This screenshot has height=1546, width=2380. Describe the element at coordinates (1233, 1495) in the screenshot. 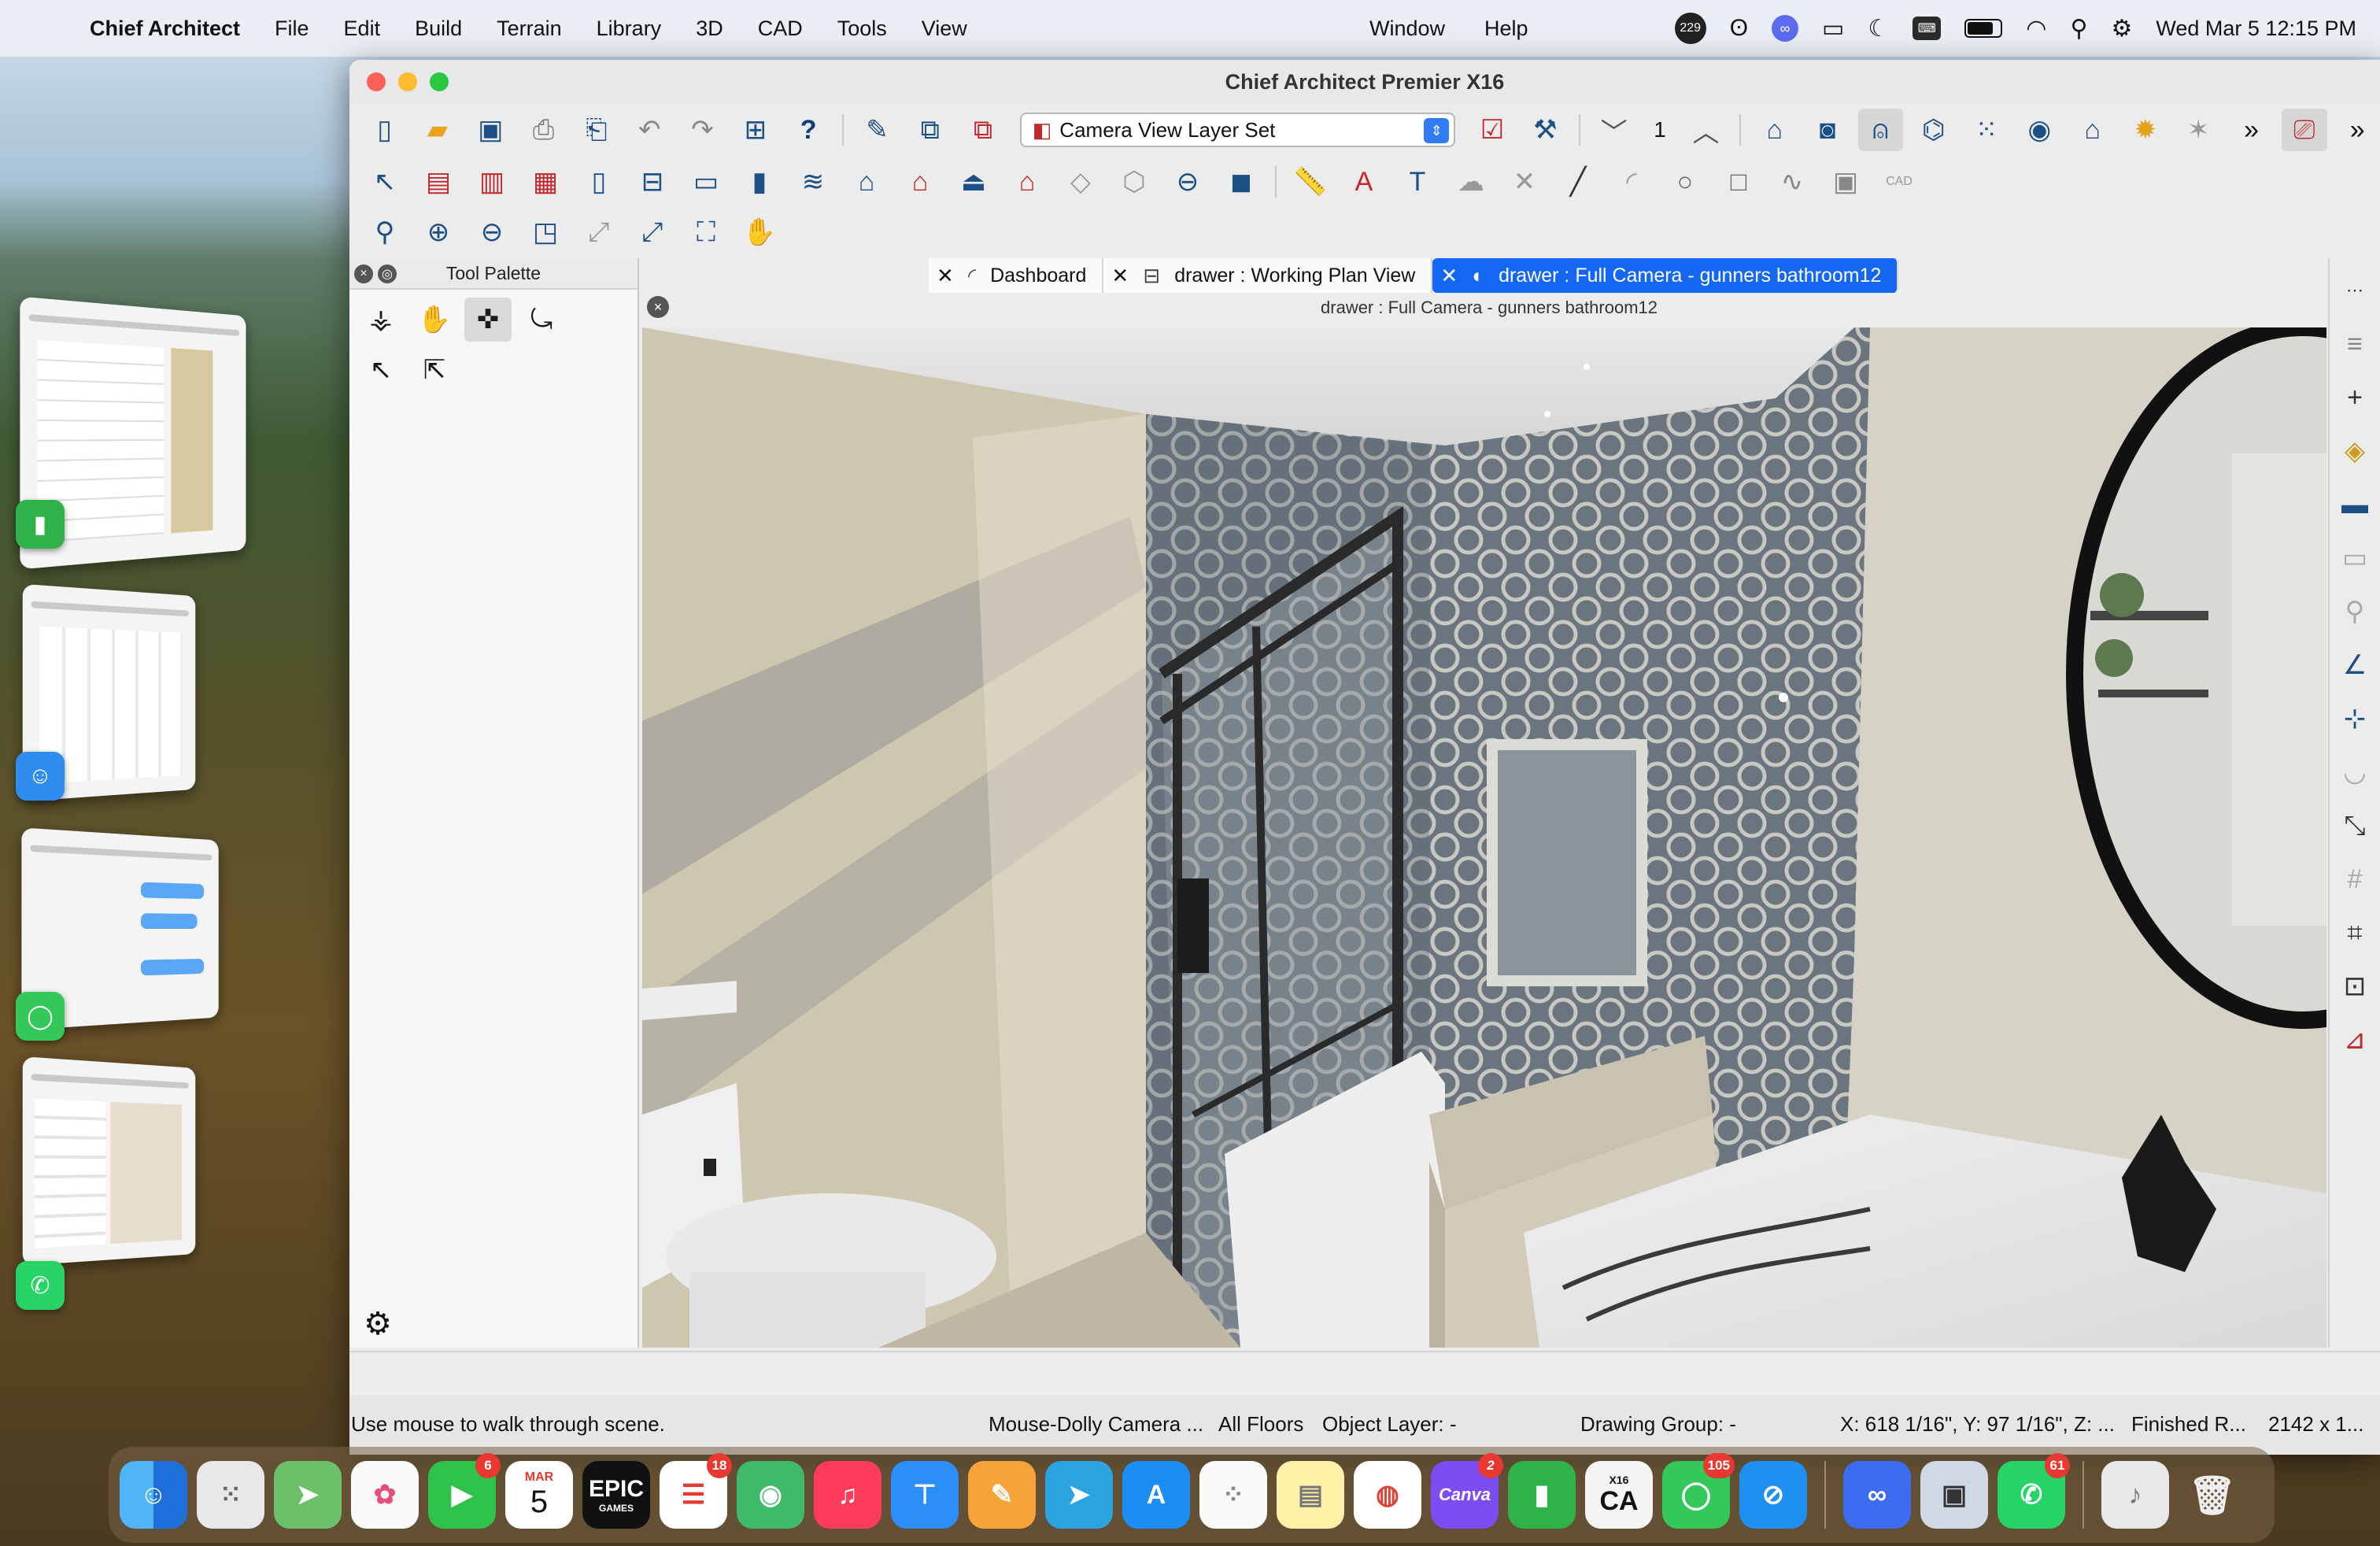

I see `freeform-icon: ⁘` at that location.